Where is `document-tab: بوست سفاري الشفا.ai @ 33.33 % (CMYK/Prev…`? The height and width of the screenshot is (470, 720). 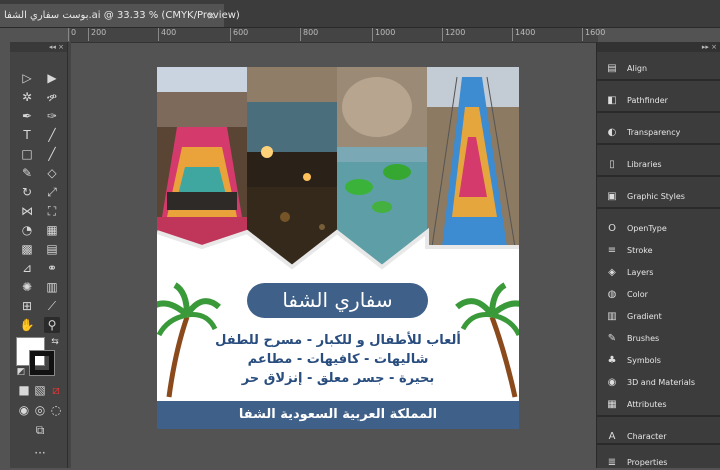 document-tab: بوست سفاري الشفا.ai @ 33.33 % (CMYK/Prev… is located at coordinates (120, 15).